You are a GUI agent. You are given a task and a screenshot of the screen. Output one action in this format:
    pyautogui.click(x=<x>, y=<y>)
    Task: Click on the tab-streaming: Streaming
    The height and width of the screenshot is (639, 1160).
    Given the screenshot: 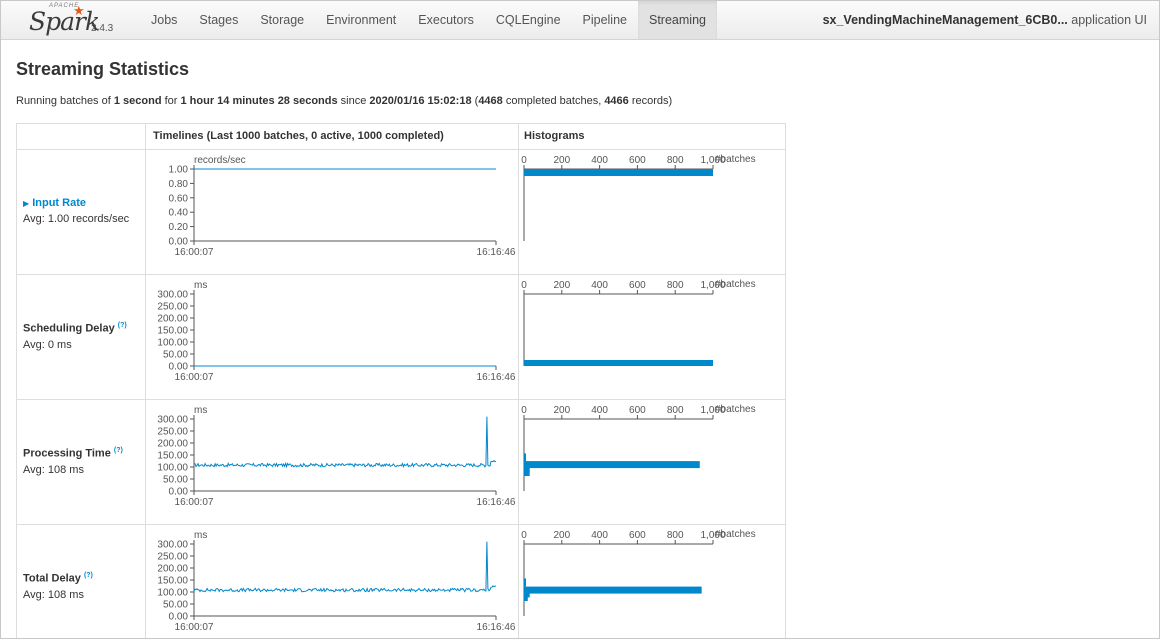 What is the action you would take?
    pyautogui.click(x=677, y=20)
    